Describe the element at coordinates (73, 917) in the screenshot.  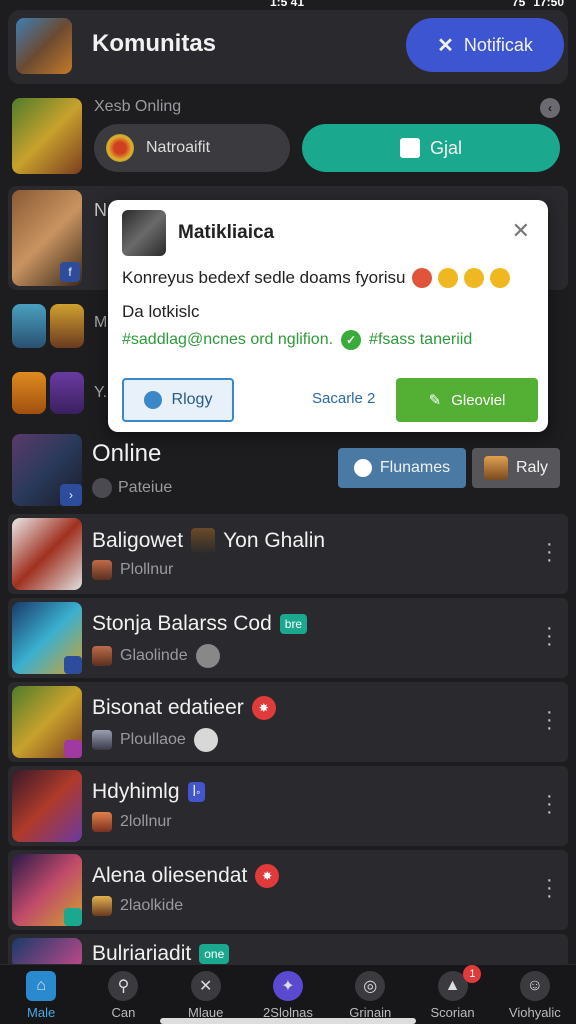
I see `badge-icon` at that location.